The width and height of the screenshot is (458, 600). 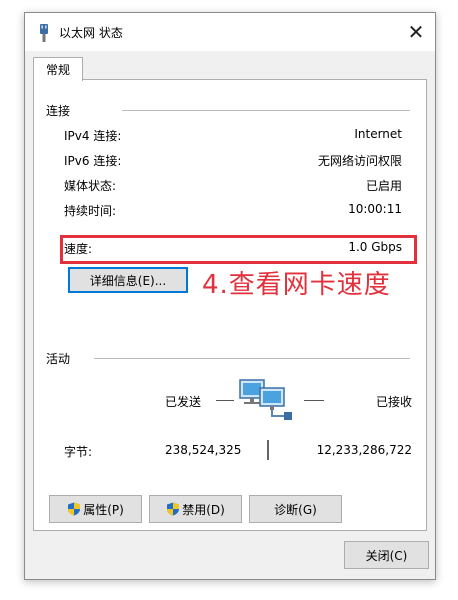 What do you see at coordinates (225, 400) in the screenshot?
I see `sent-dash` at bounding box center [225, 400].